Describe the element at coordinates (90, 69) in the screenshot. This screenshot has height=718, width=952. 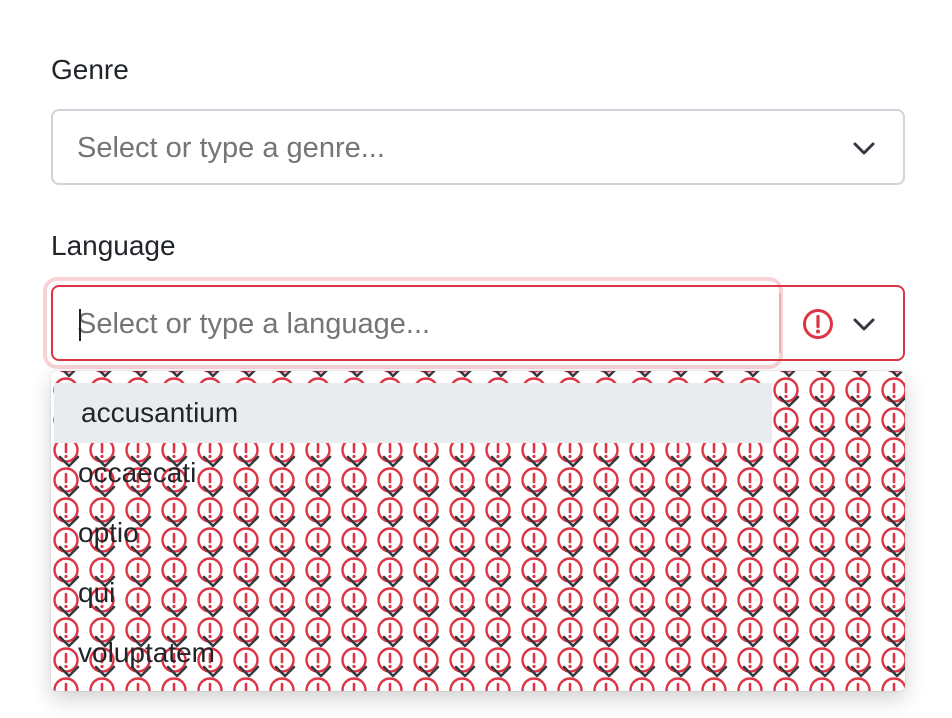
I see `genre-label: Genre` at that location.